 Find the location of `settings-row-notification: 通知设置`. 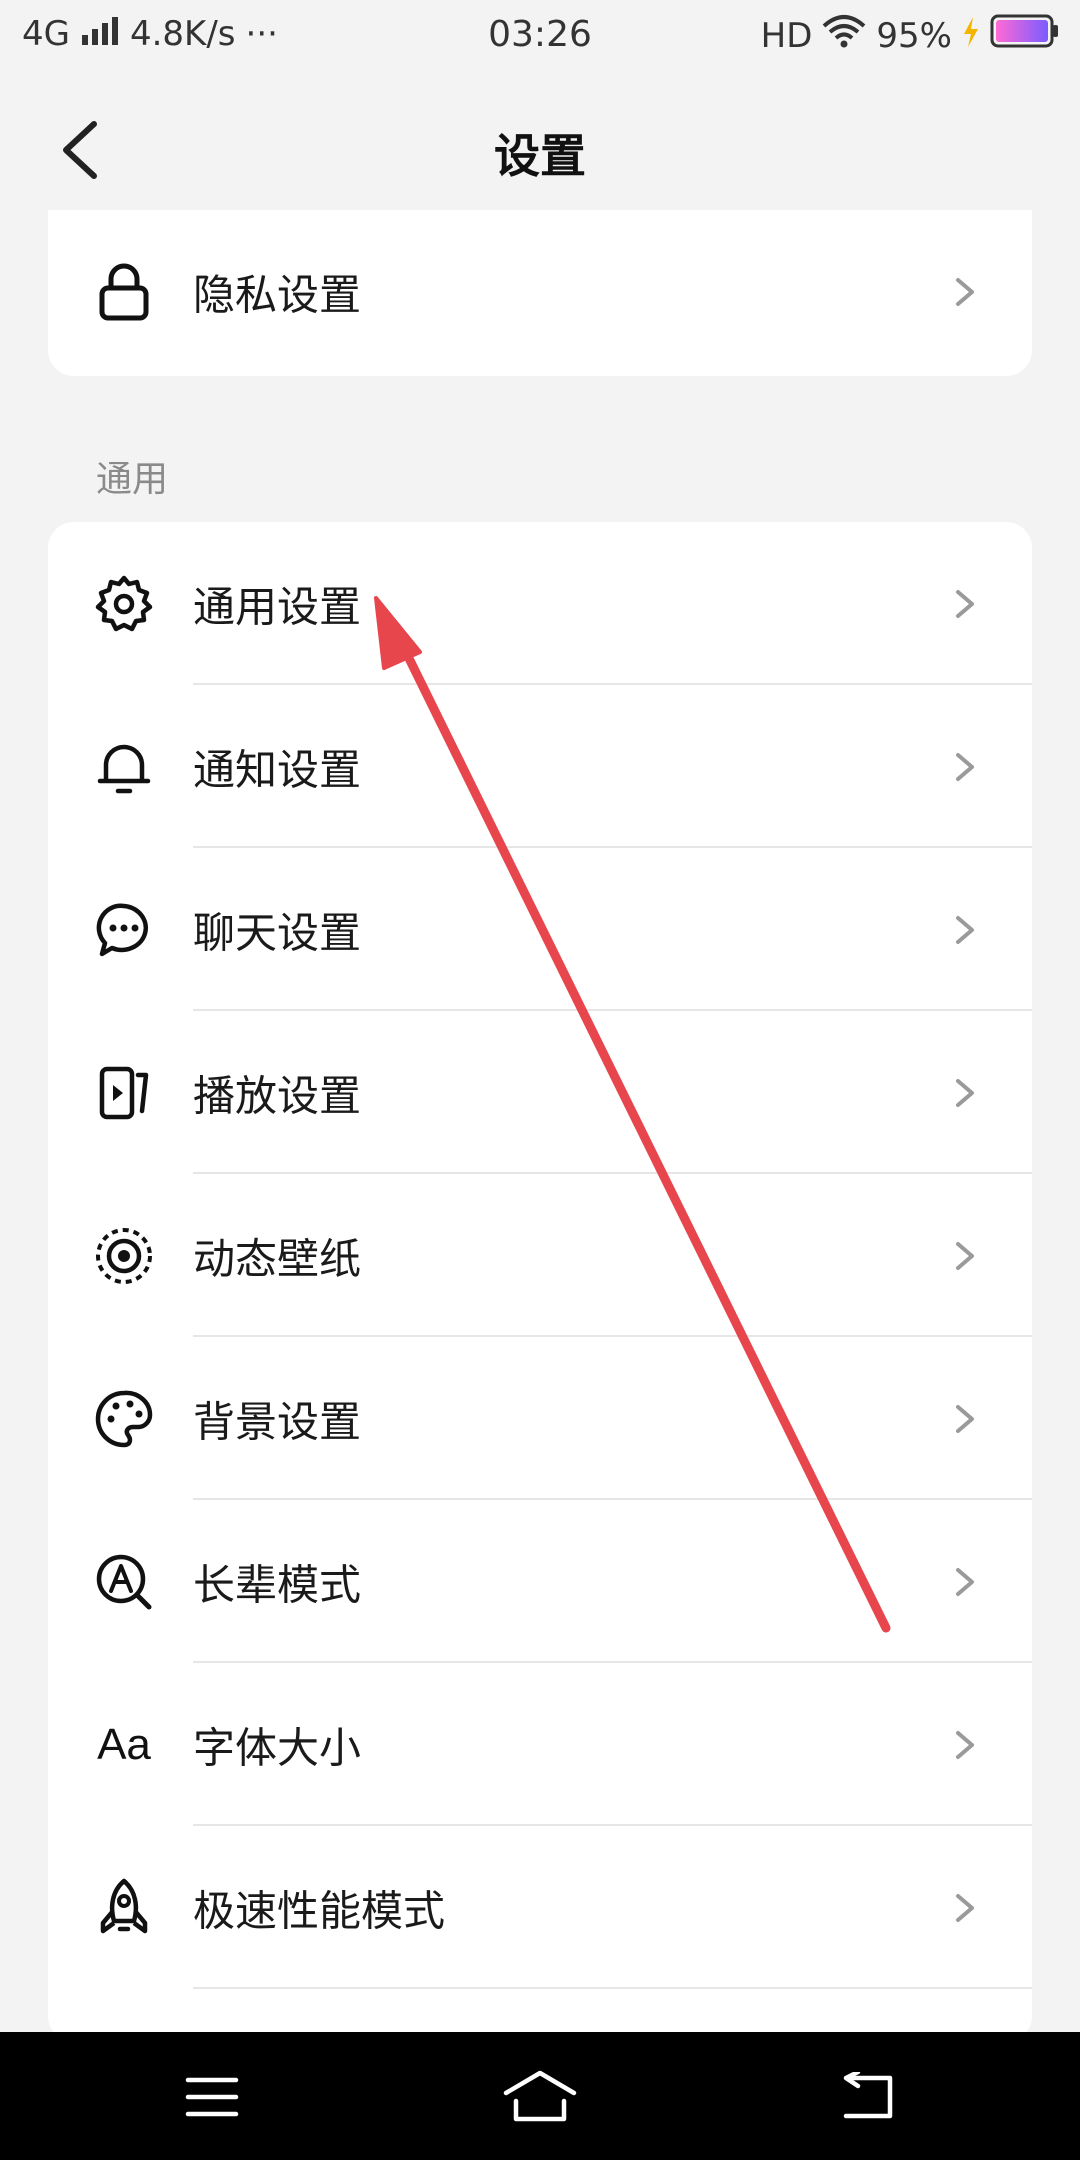

settings-row-notification: 通知设置 is located at coordinates (540, 766).